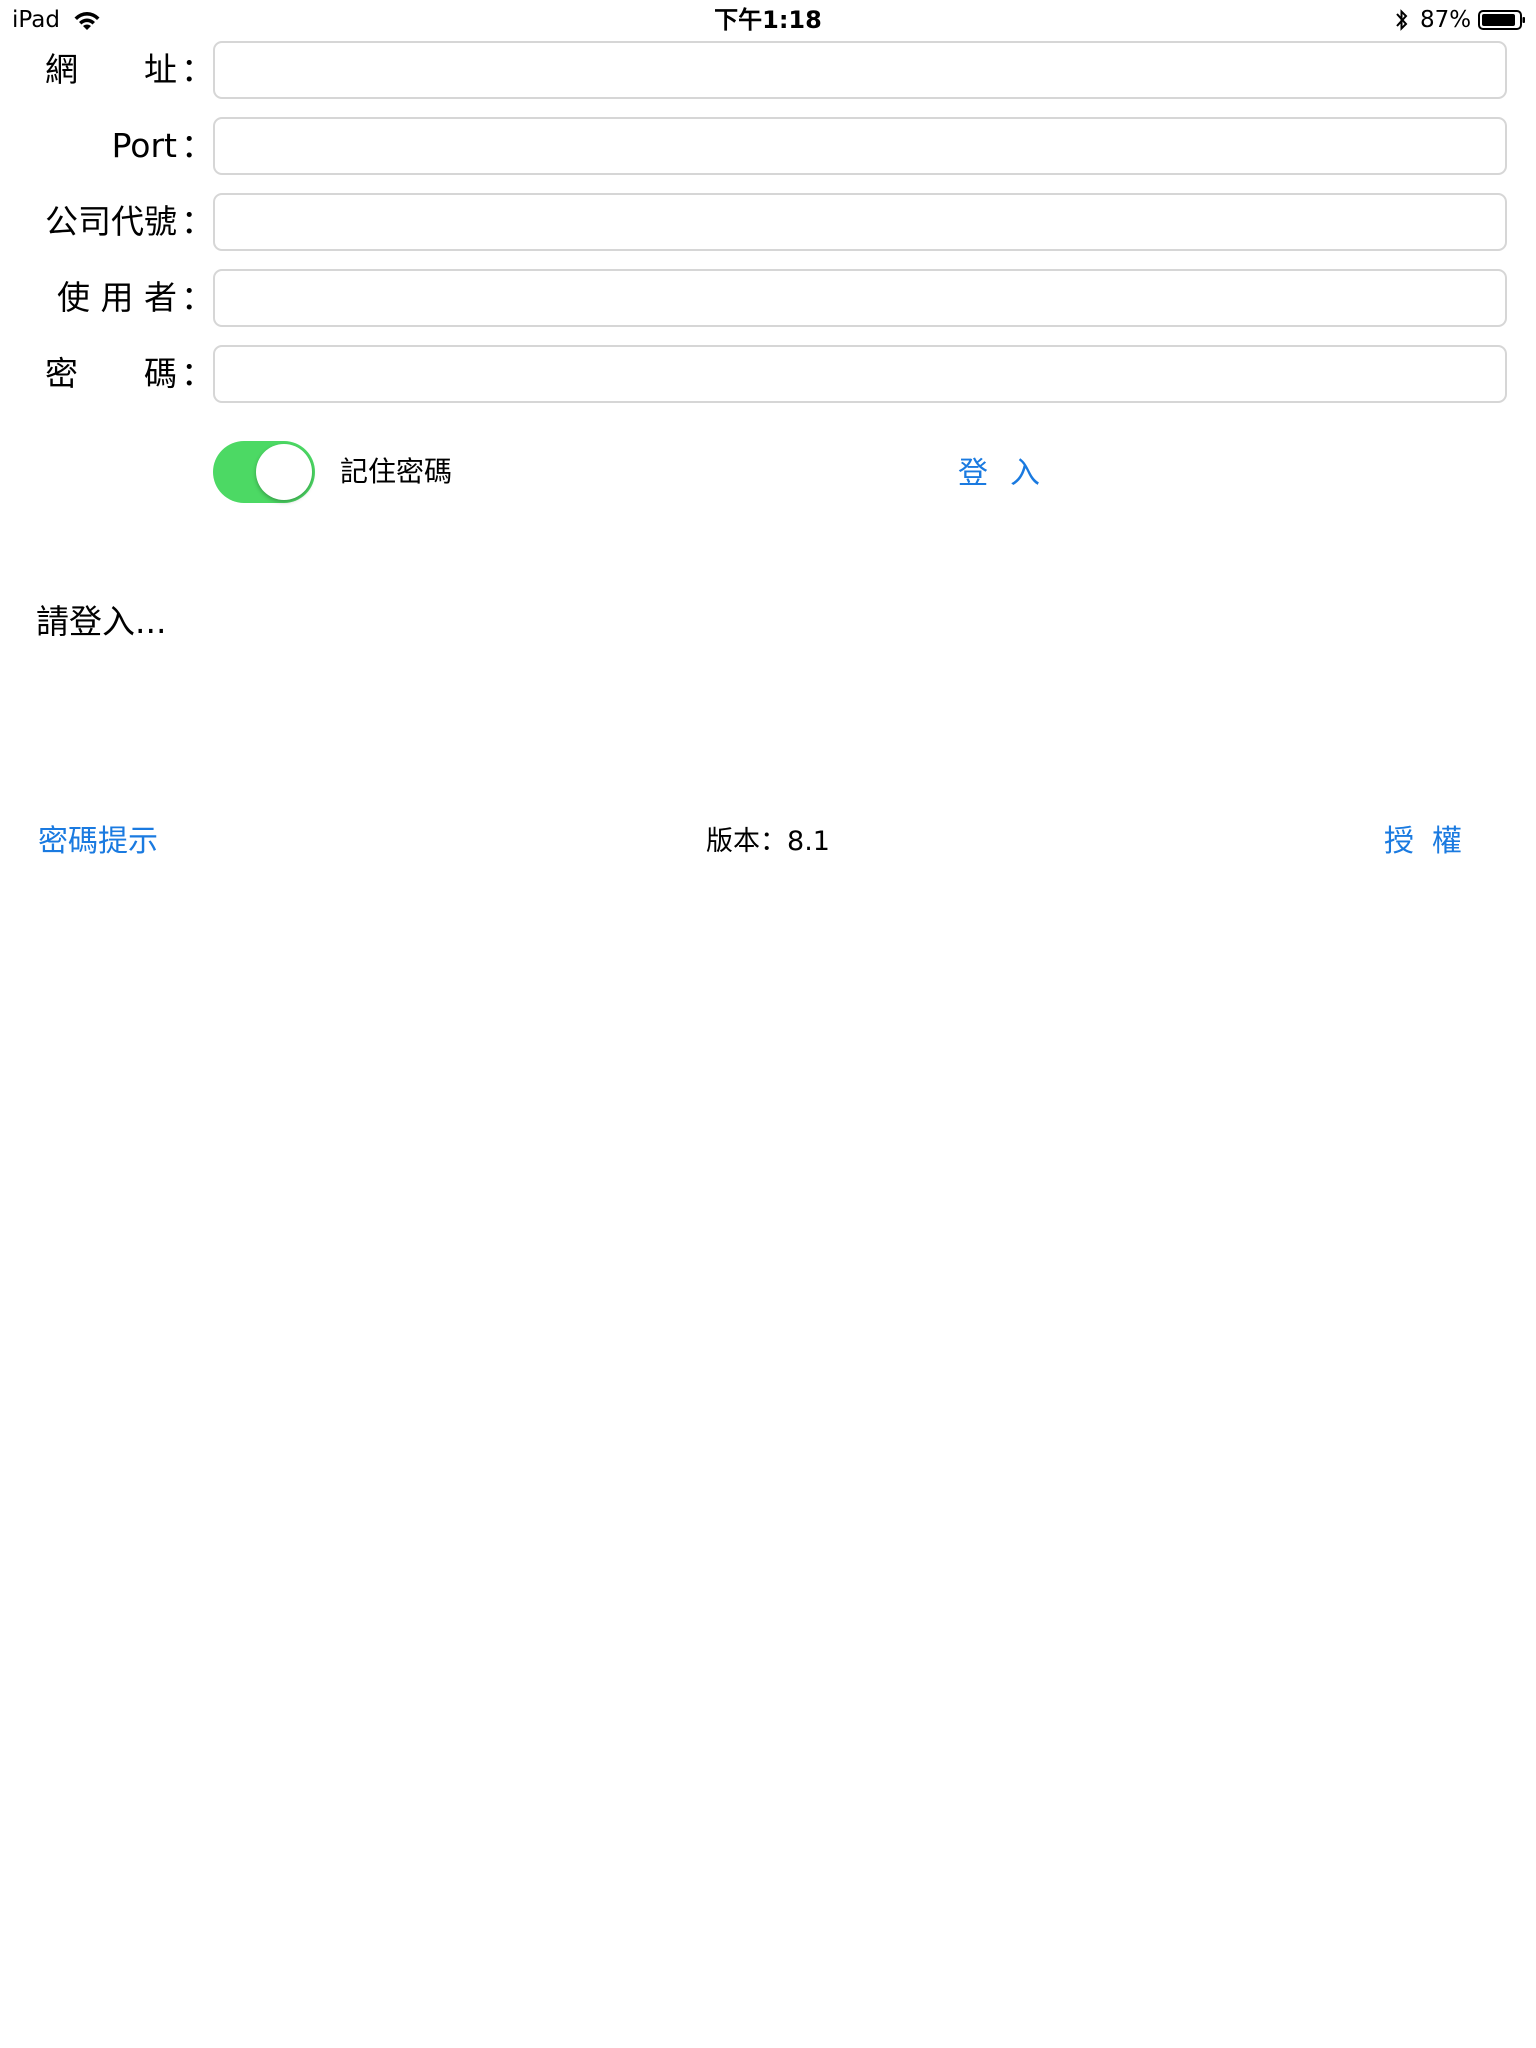 This screenshot has width=1536, height=2048. What do you see at coordinates (1446, 20) in the screenshot?
I see `battery-percent: 87%` at bounding box center [1446, 20].